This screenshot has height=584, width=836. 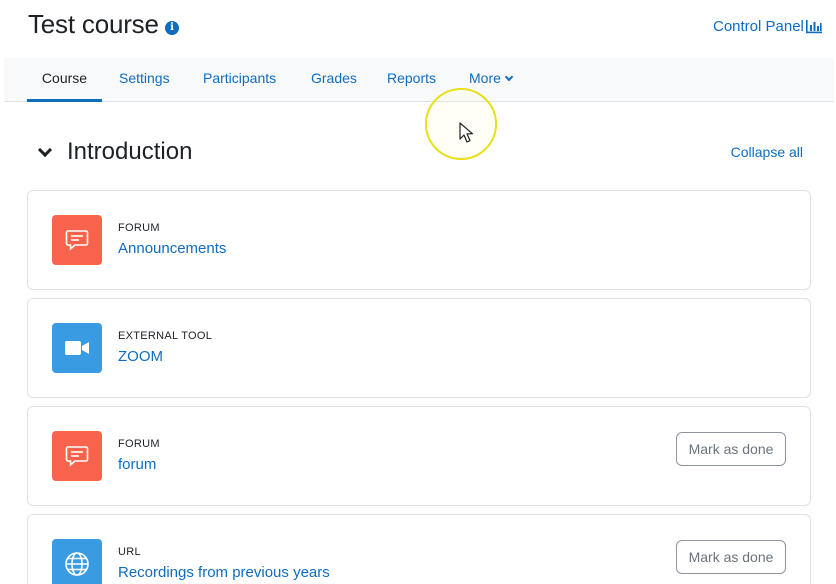 What do you see at coordinates (77, 348) in the screenshot?
I see `video-camera-icon` at bounding box center [77, 348].